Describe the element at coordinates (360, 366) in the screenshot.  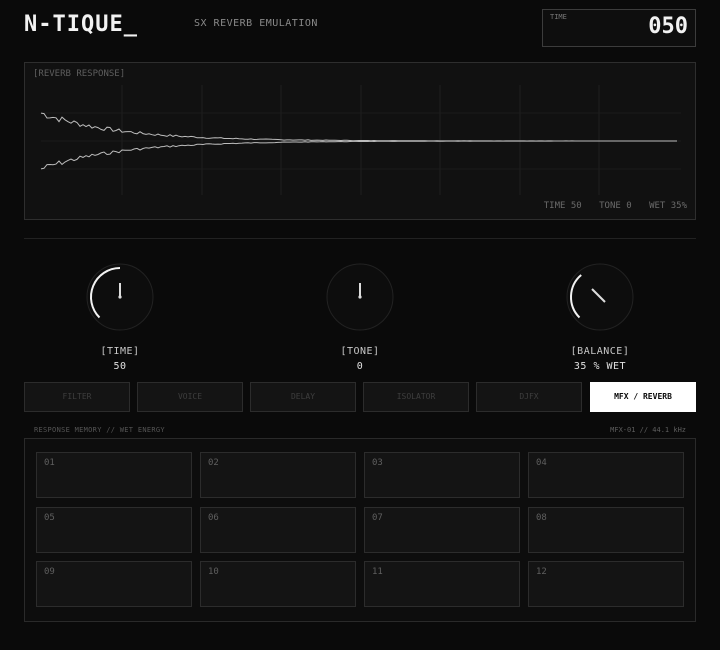
I see `knob-tone-value: 0` at that location.